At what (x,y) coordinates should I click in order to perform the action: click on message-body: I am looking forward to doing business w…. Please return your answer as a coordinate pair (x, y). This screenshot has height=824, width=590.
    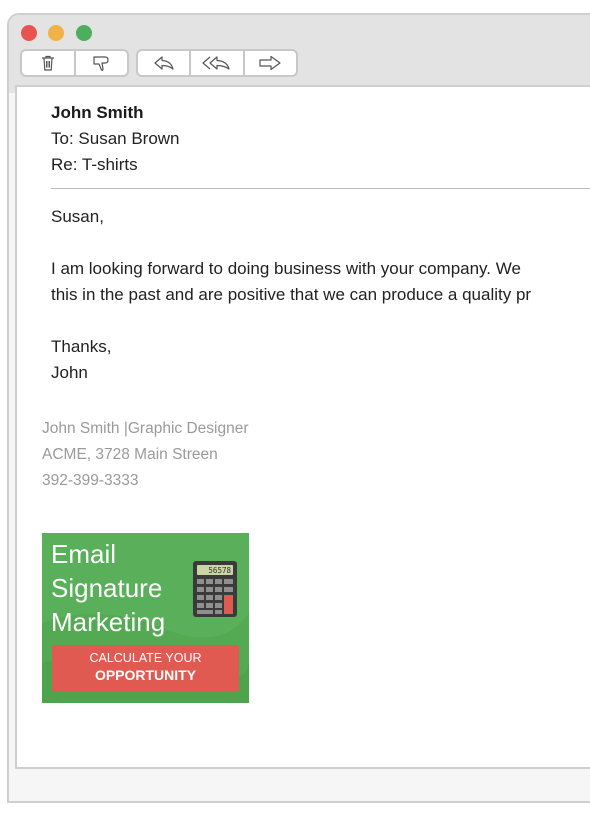
    Looking at the image, I should click on (291, 282).